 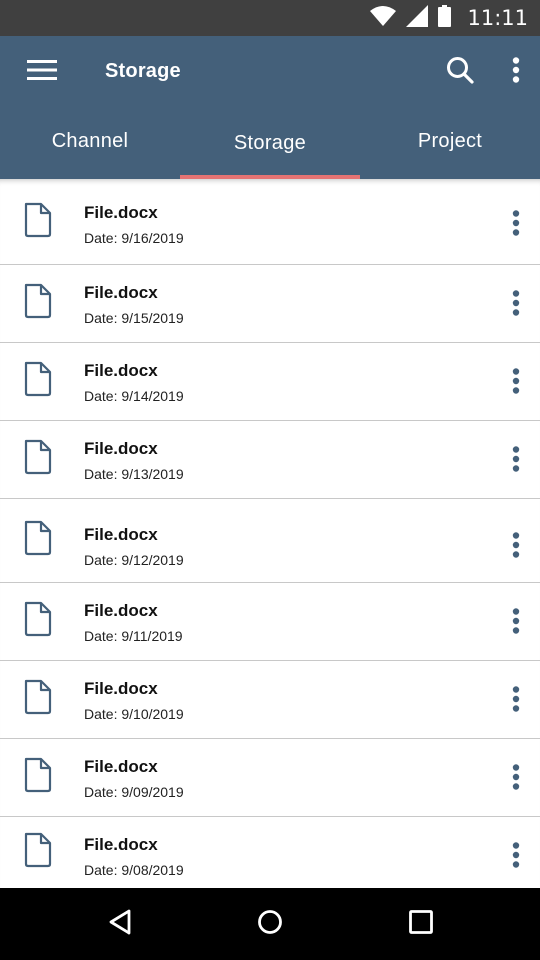 I want to click on menu-button, so click(x=42, y=72).